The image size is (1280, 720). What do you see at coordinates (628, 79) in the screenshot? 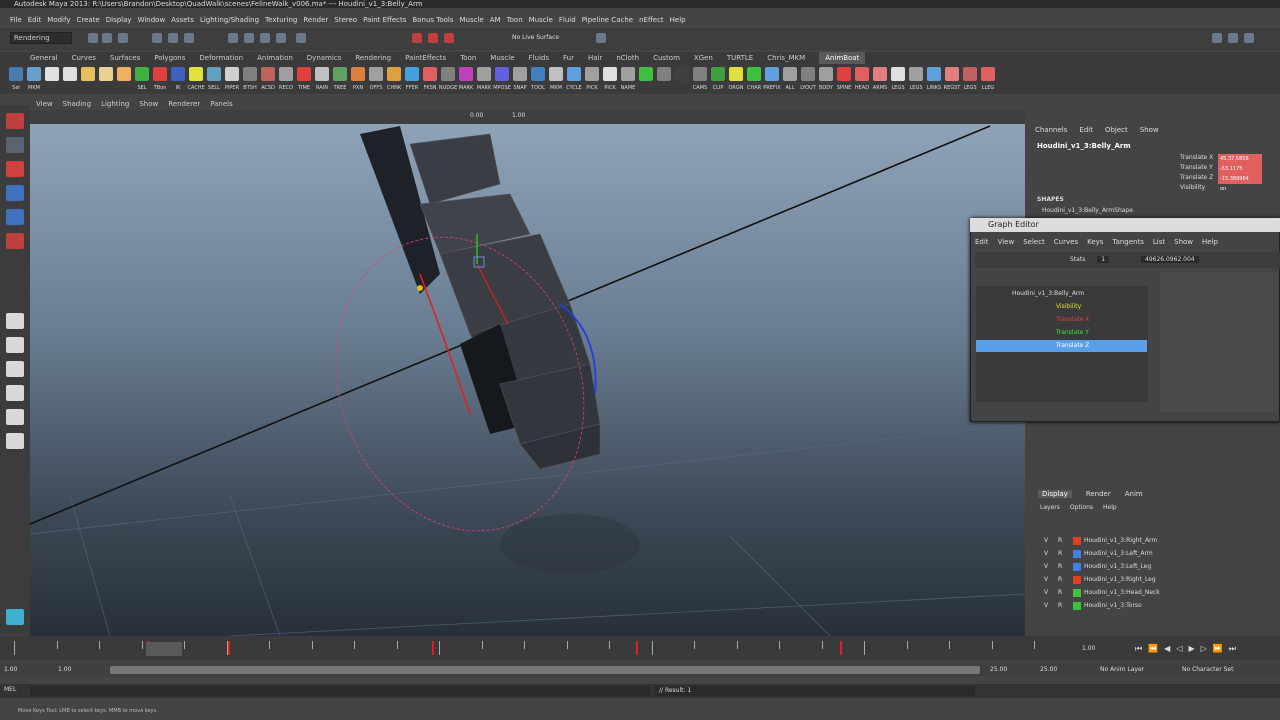
I see `shelf-button-34: NAME` at bounding box center [628, 79].